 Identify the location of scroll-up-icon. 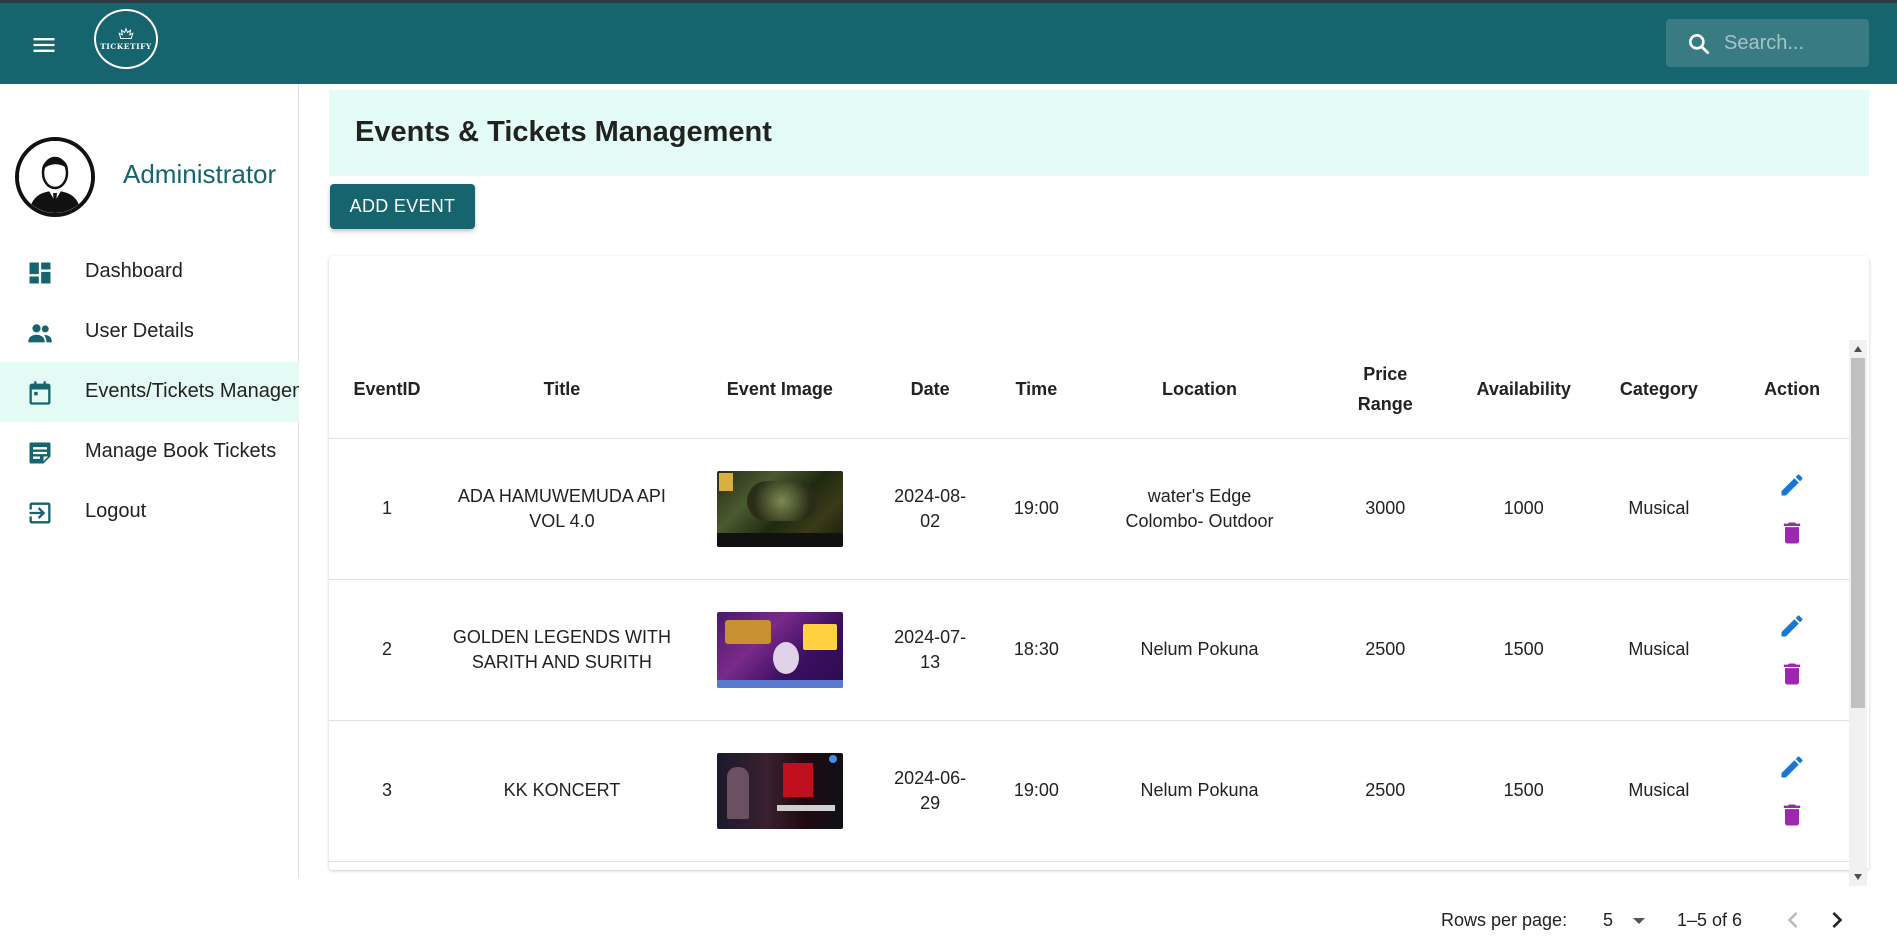
(1858, 349).